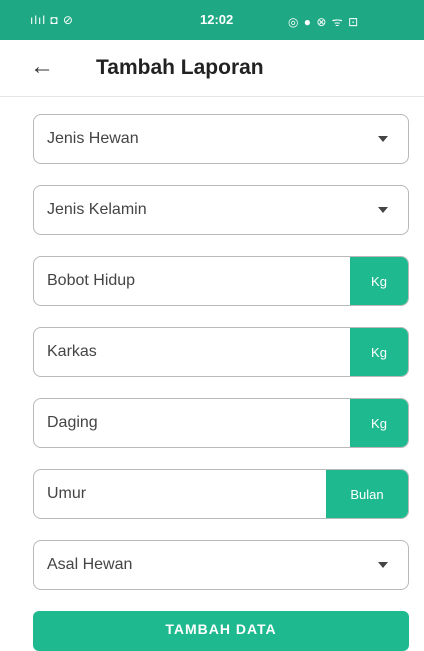 This screenshot has height=651, width=424. Describe the element at coordinates (72, 351) in the screenshot. I see `karkas-placeholder: Karkas` at that location.